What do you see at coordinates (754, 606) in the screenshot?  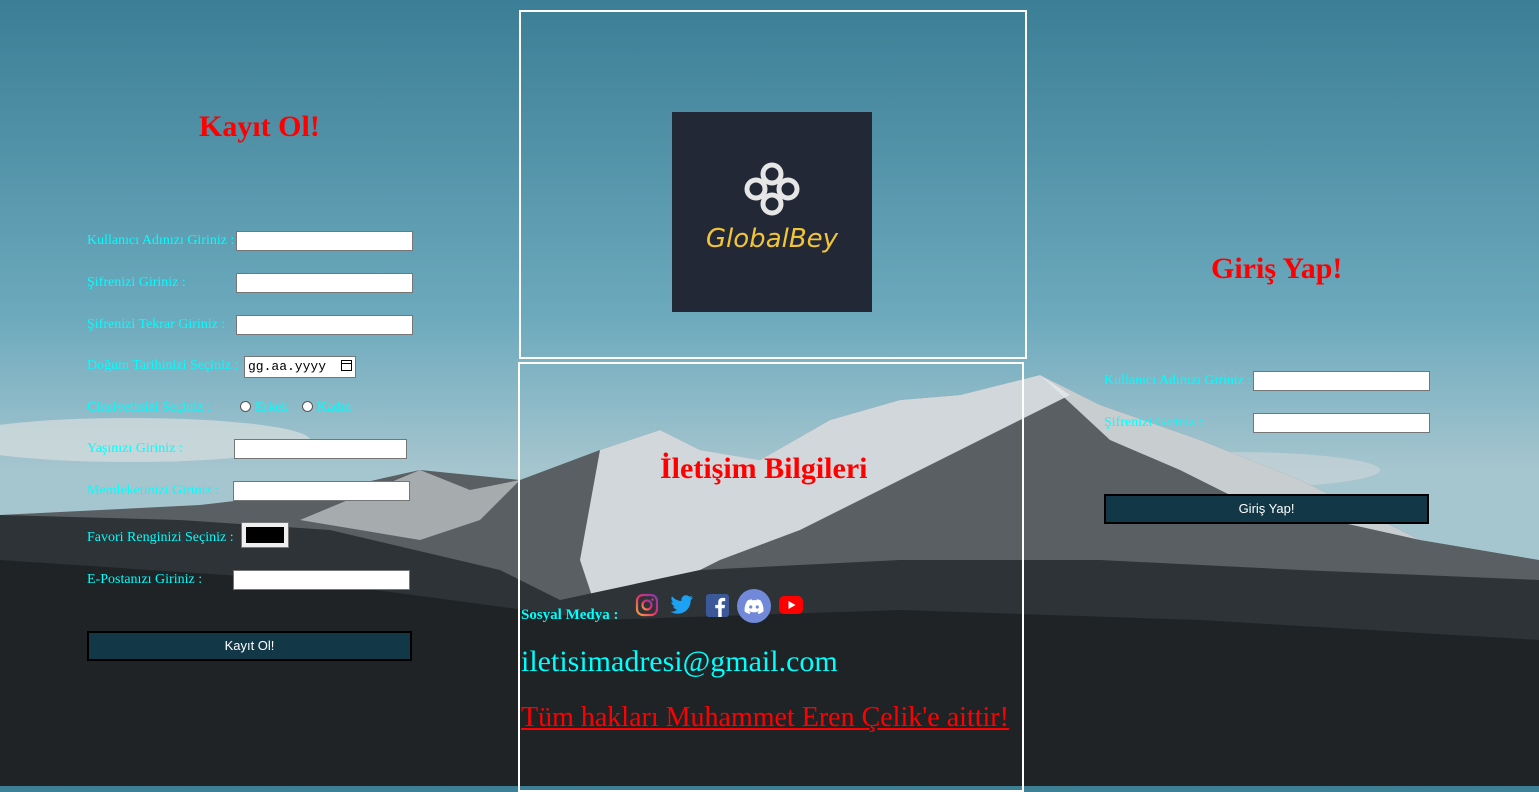 I see `discord-icon` at bounding box center [754, 606].